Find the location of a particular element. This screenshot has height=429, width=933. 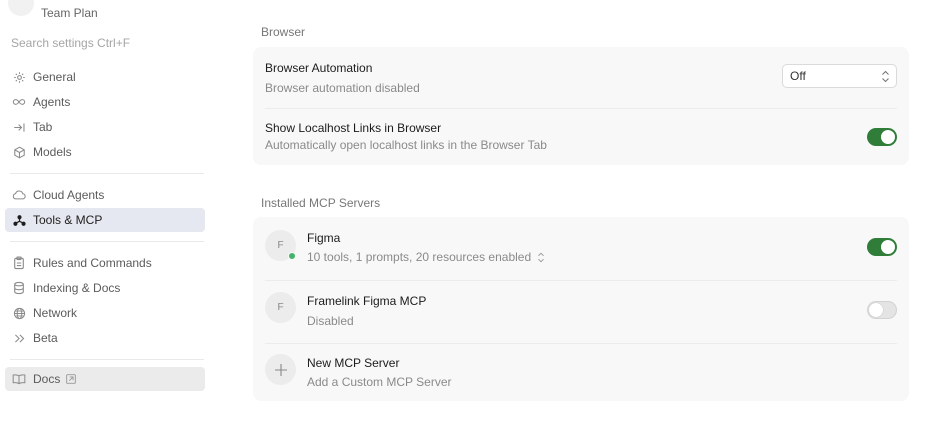

sidebar-item-label: Cloud Agents is located at coordinates (69, 195).